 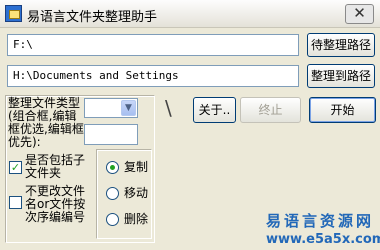 What do you see at coordinates (342, 110) in the screenshot?
I see `start-button: 开始` at bounding box center [342, 110].